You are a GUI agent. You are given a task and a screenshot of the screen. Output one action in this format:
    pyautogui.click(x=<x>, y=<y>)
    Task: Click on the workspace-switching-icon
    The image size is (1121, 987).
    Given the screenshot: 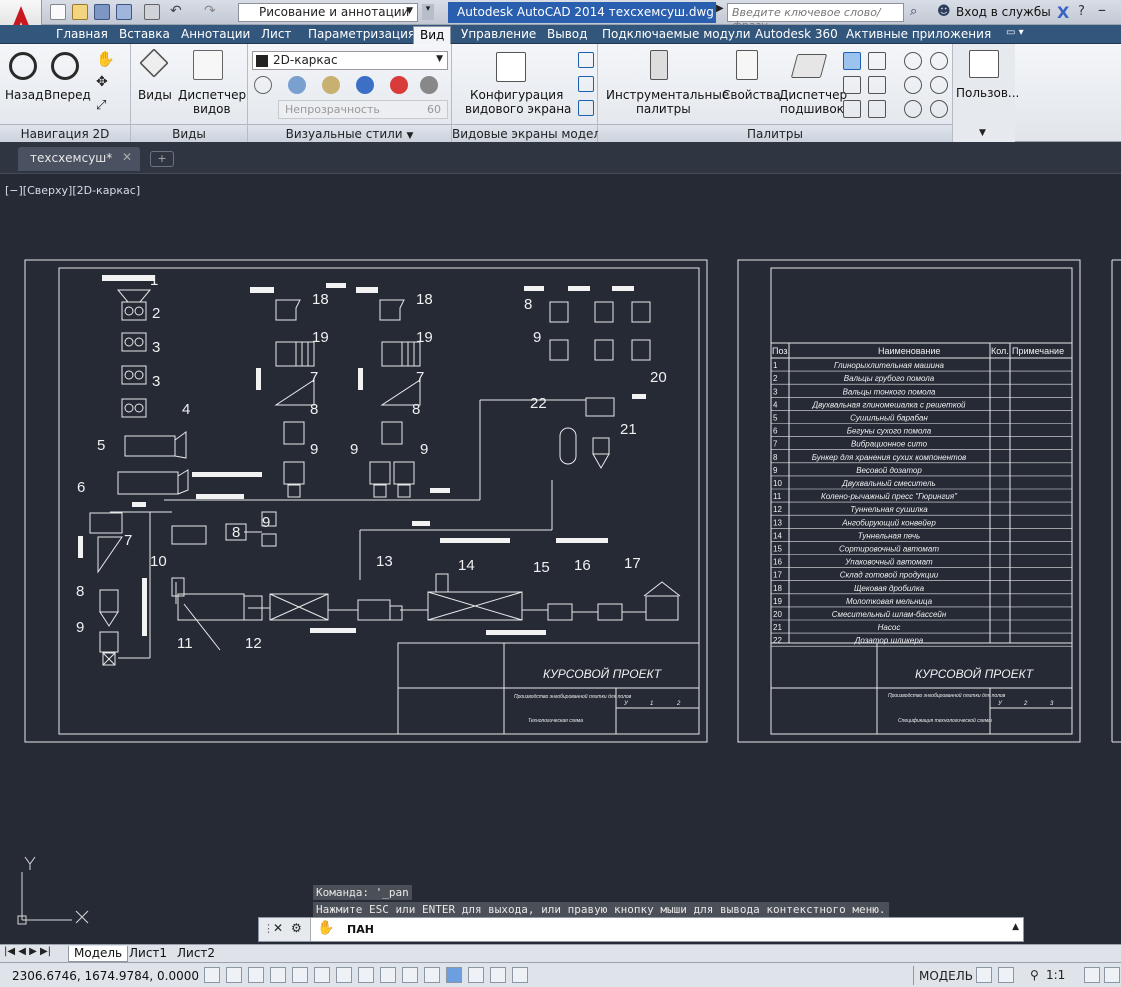 What is the action you would take?
    pyautogui.click(x=1112, y=975)
    